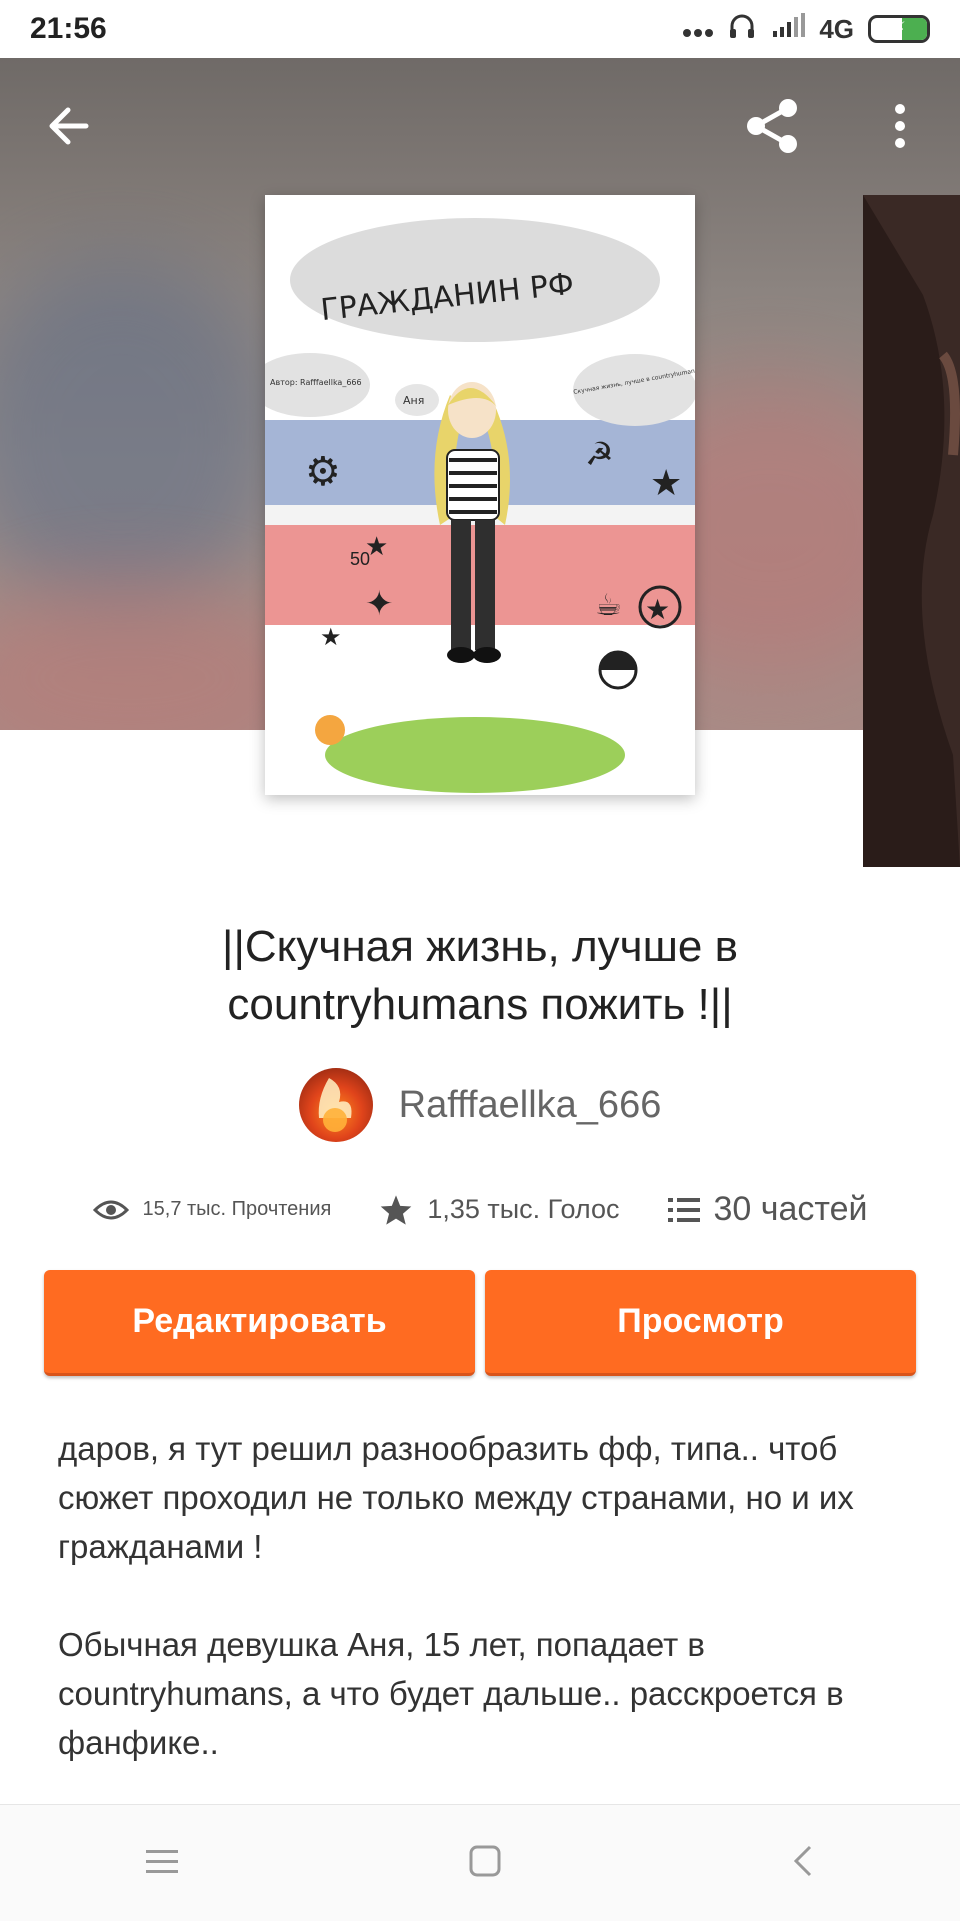 The height and width of the screenshot is (1921, 960). I want to click on arrow-left-icon, so click(69, 126).